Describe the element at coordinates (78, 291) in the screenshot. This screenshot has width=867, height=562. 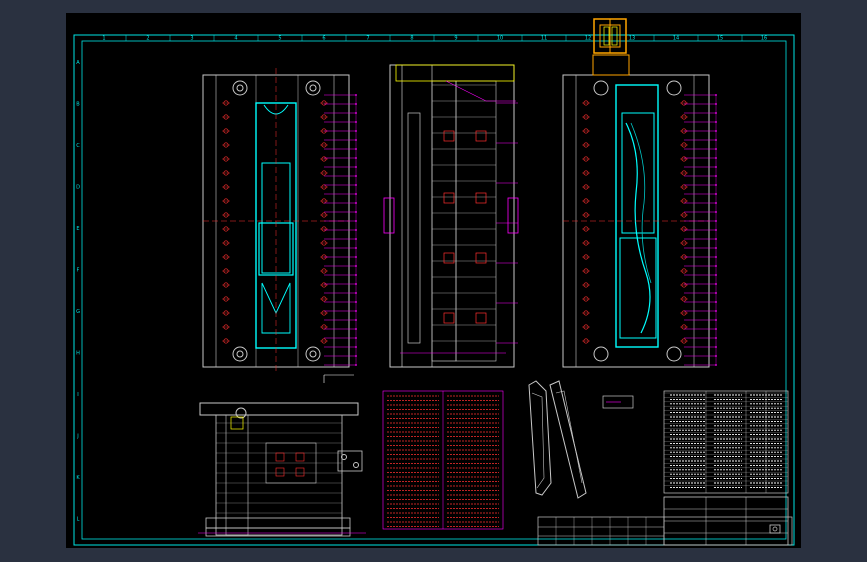
I see `zone-markers-side: A B C D E F G H I J K L` at that location.